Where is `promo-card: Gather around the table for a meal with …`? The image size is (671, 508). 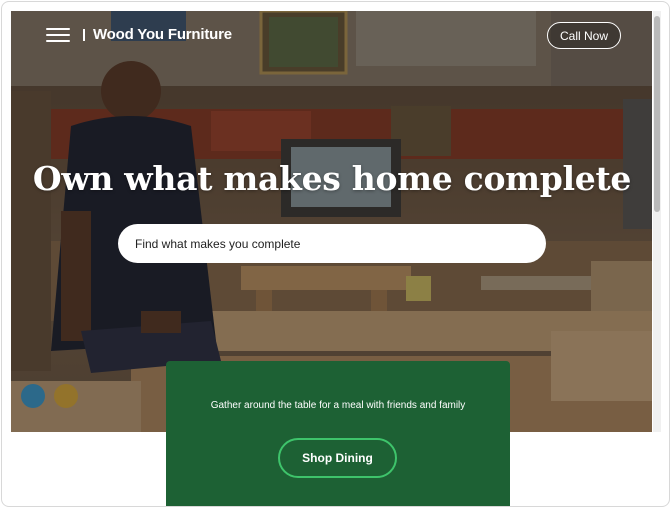 promo-card: Gather around the table for a meal with … is located at coordinates (338, 433).